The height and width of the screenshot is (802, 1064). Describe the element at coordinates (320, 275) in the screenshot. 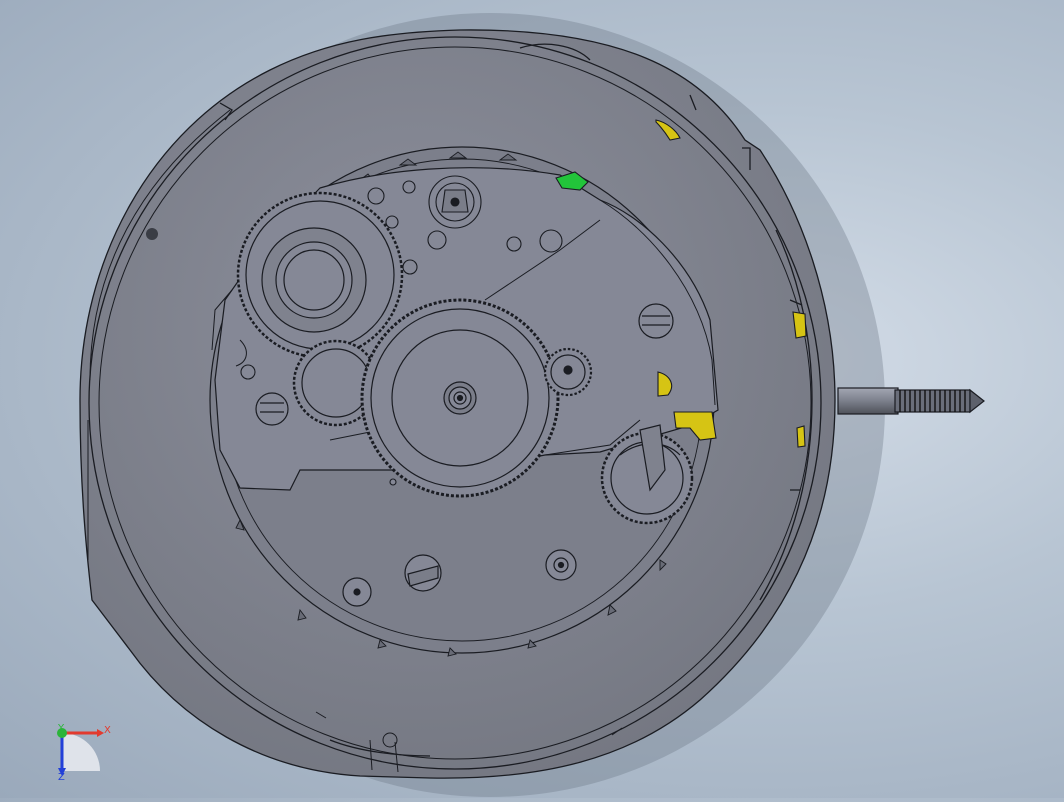

I see `barrel-wheel` at that location.